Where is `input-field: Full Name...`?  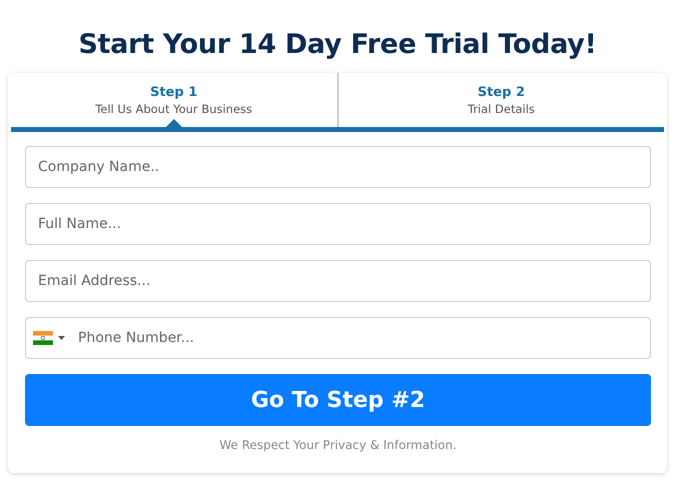
input-field: Full Name... is located at coordinates (338, 224).